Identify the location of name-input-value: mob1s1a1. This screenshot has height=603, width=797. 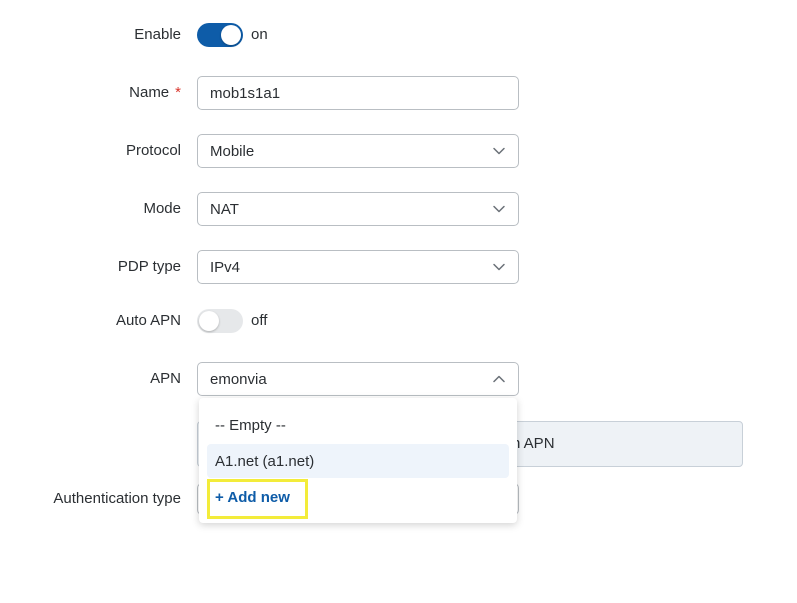
(245, 93).